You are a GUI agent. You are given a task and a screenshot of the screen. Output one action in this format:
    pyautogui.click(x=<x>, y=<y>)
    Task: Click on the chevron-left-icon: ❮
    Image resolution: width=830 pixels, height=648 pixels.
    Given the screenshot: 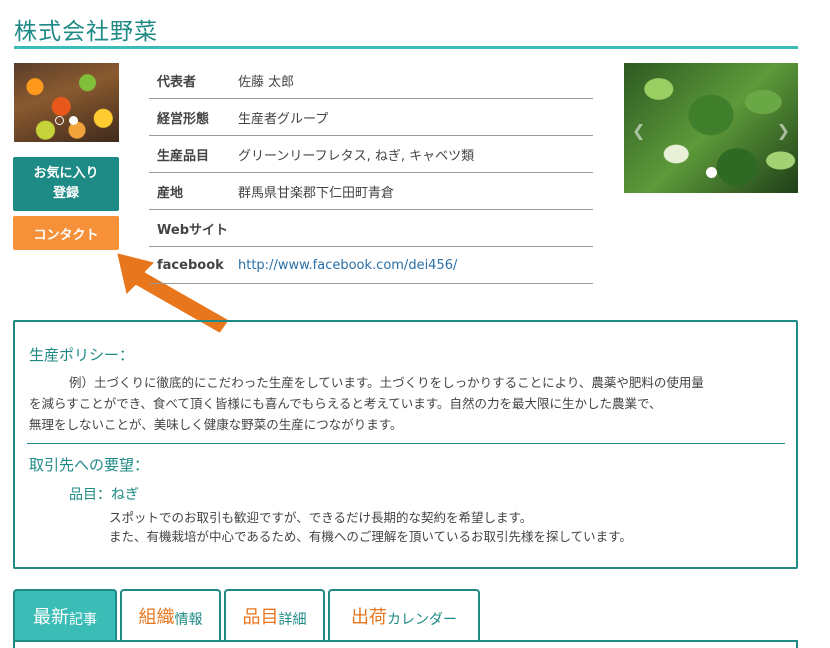 What is the action you would take?
    pyautogui.click(x=638, y=130)
    